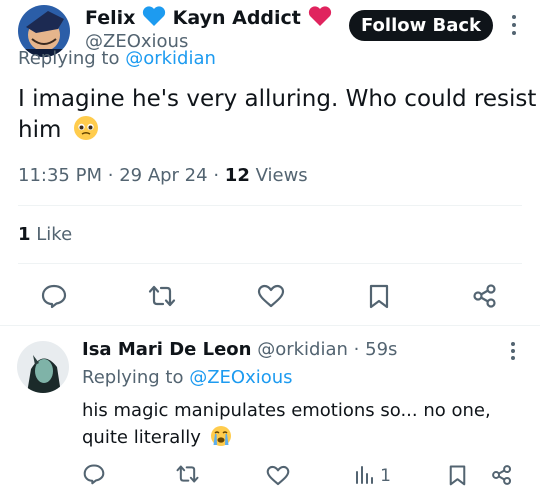 The height and width of the screenshot is (494, 540). Describe the element at coordinates (86, 128) in the screenshot. I see `pleading-face-emoji-icon` at that location.